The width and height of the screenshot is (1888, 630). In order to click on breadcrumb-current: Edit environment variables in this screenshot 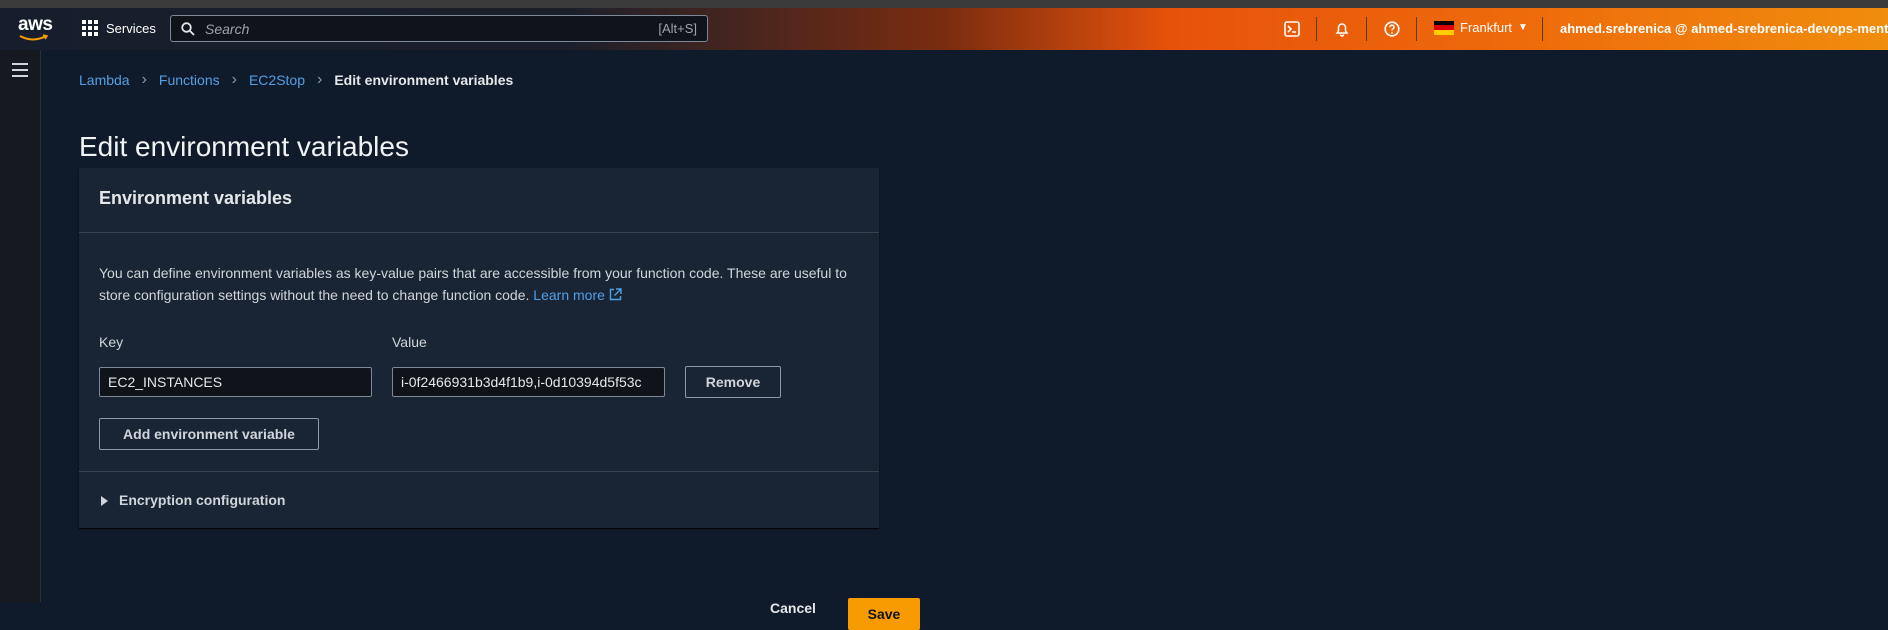, I will do `click(424, 80)`.